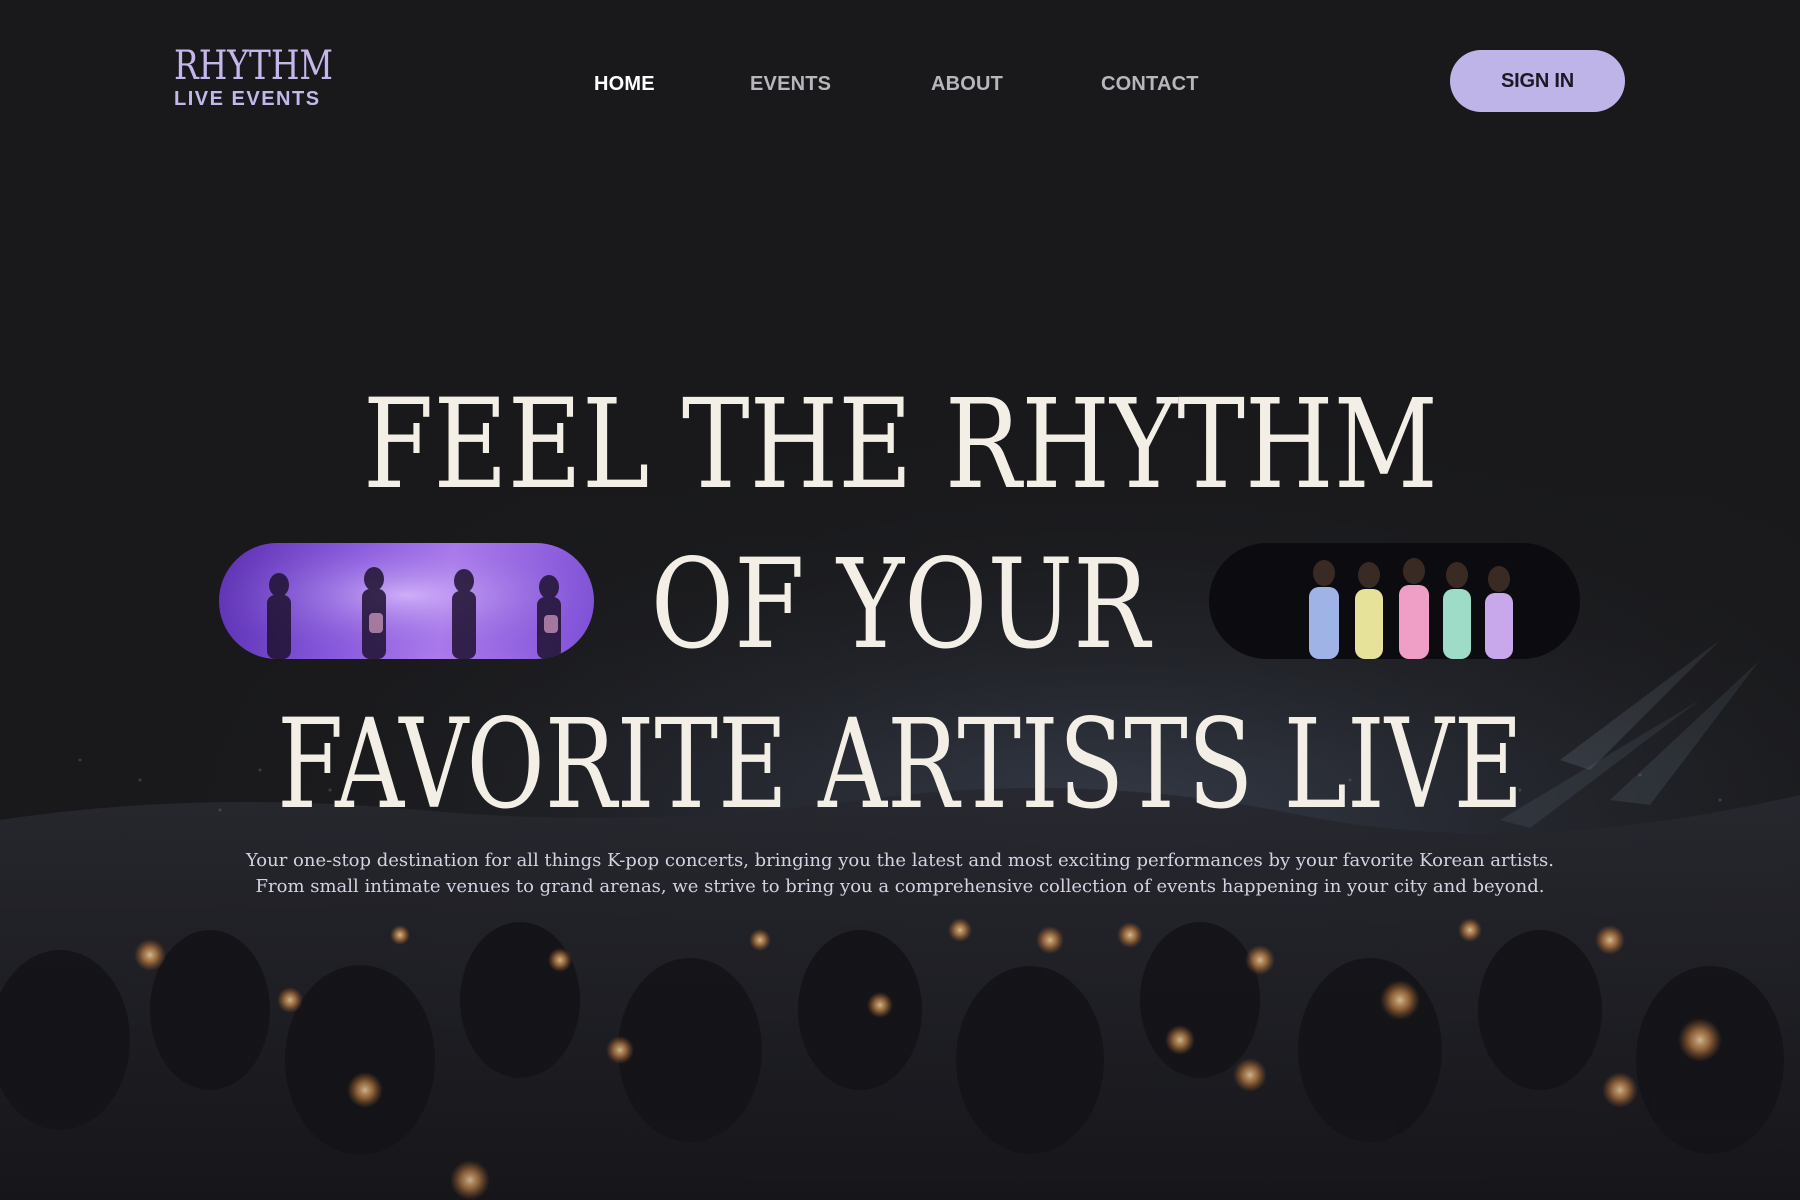 The image size is (1800, 1200). What do you see at coordinates (1150, 84) in the screenshot?
I see `nav-contact-link: CONTACT` at bounding box center [1150, 84].